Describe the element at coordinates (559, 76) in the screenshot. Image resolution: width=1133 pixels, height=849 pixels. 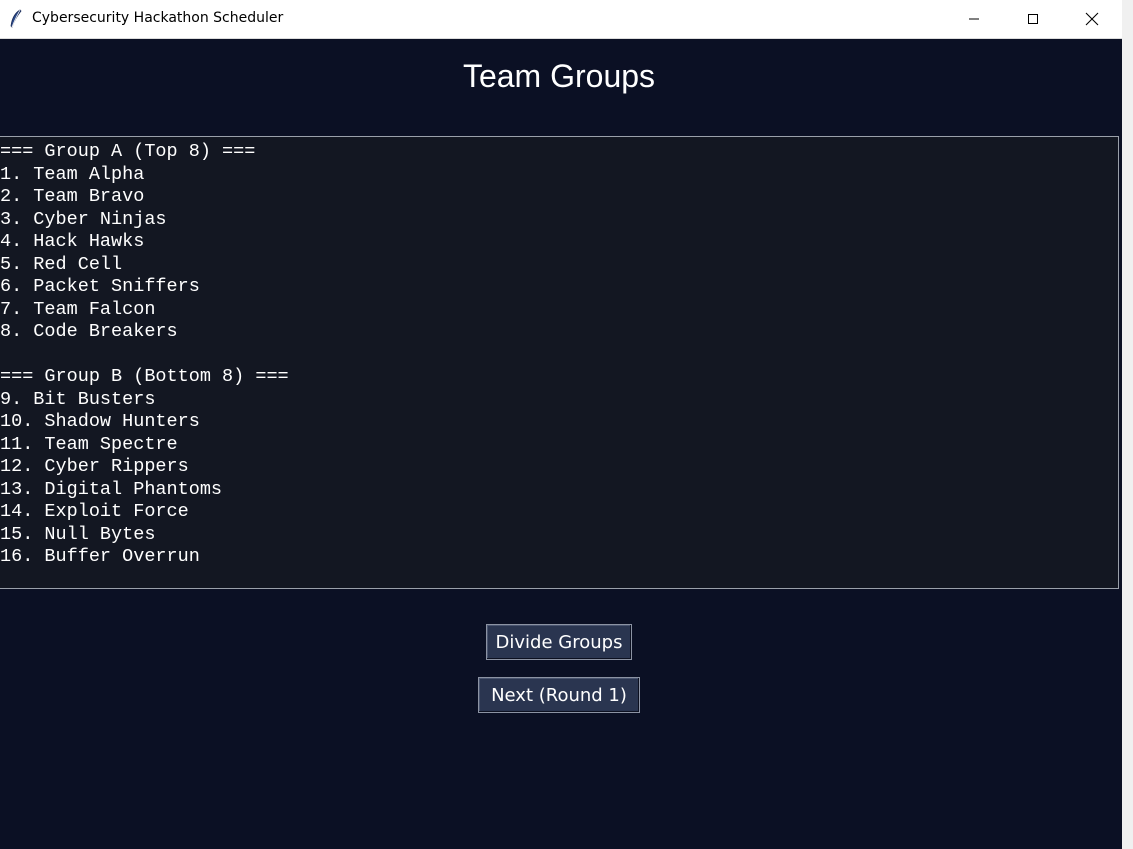
I see `page-title: Team Groups` at that location.